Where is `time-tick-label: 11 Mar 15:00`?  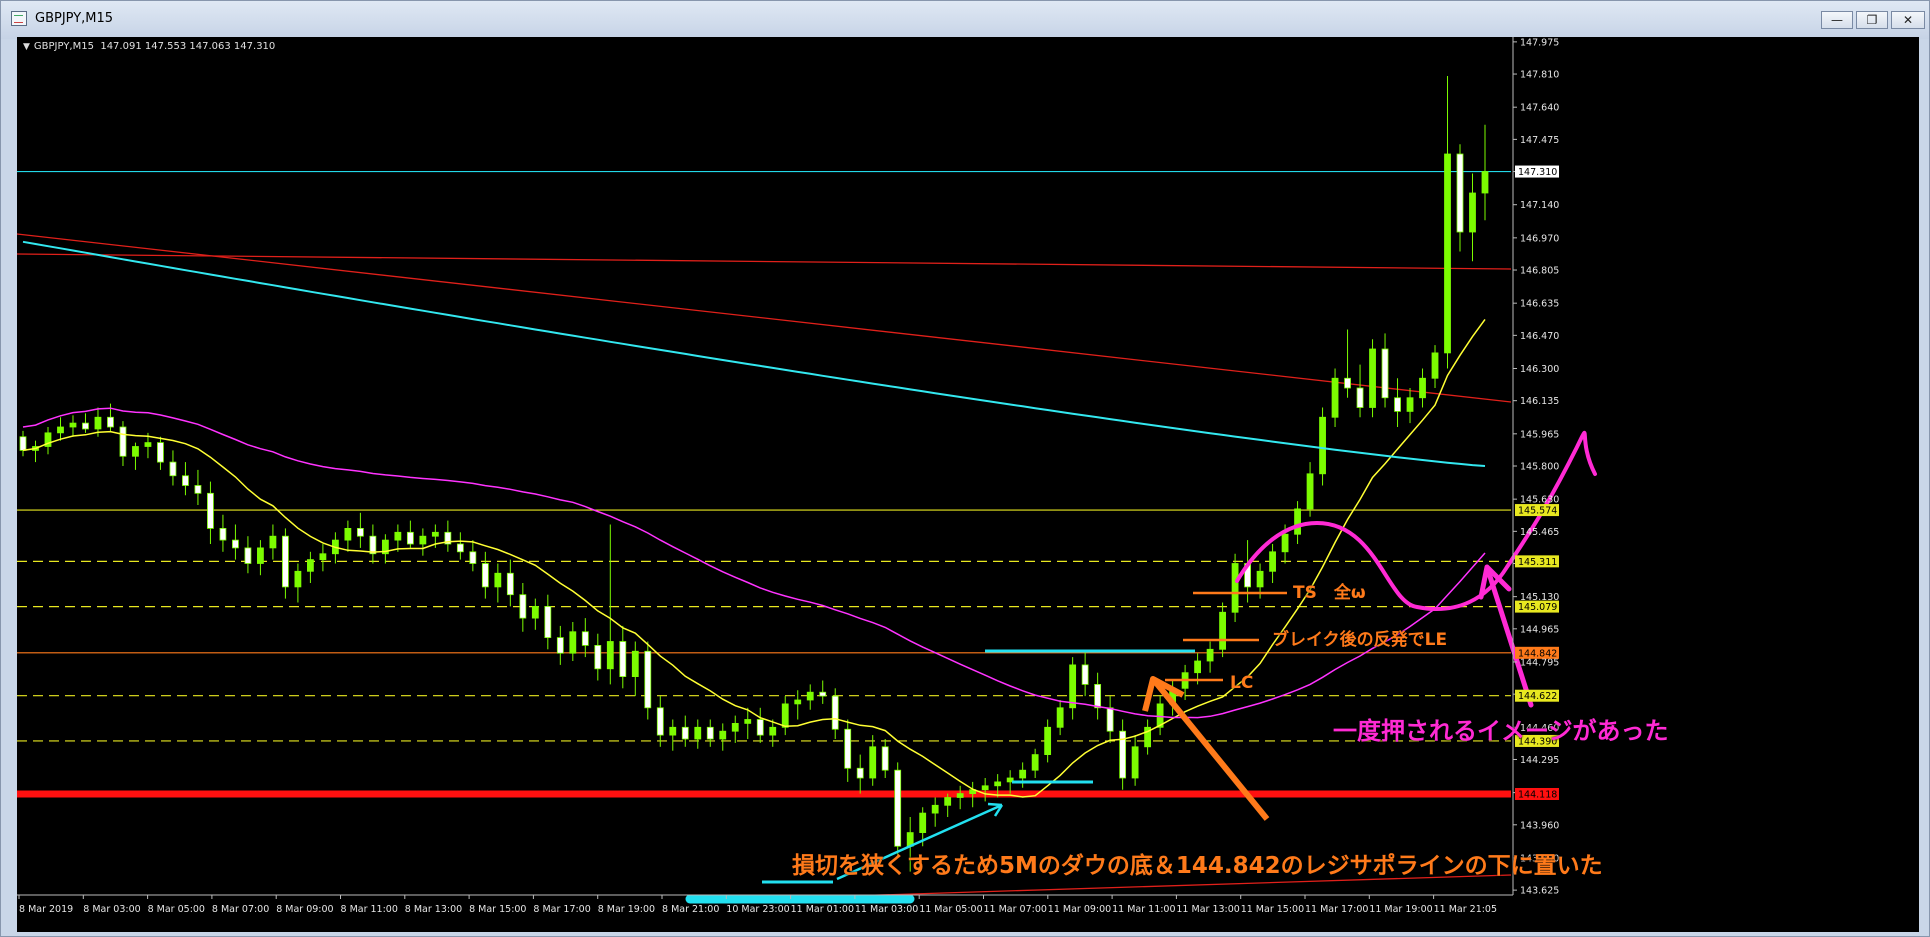 time-tick-label: 11 Mar 15:00 is located at coordinates (1272, 909).